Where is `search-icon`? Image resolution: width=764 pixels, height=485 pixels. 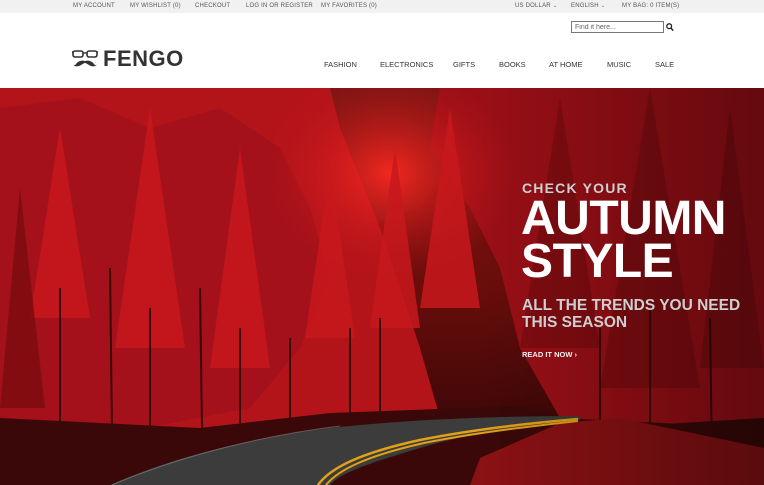
search-icon is located at coordinates (670, 27).